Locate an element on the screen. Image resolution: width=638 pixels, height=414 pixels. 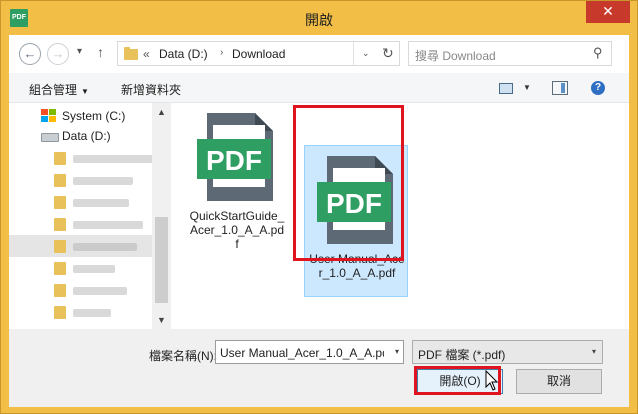
address-bar: « Data (D:) › Download ⌄ ↻ is located at coordinates (258, 53).